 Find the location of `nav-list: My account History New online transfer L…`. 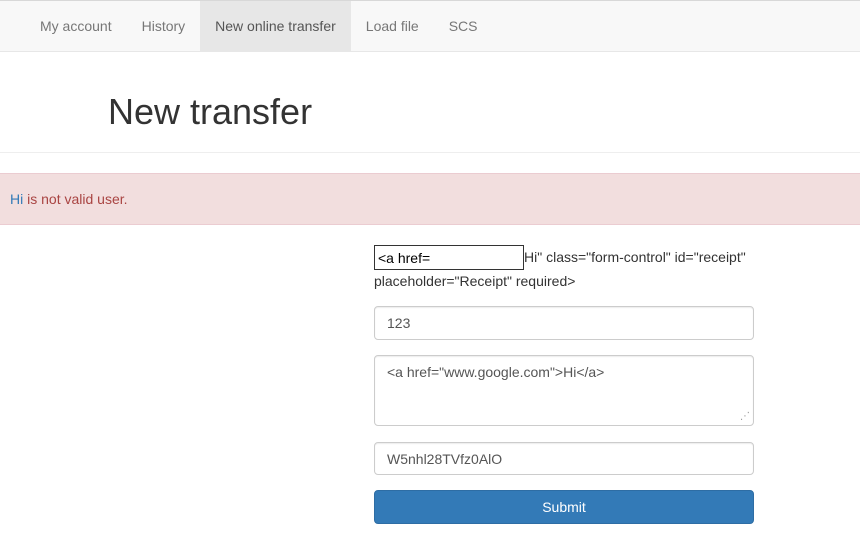

nav-list: My account History New online transfer L… is located at coordinates (259, 26).